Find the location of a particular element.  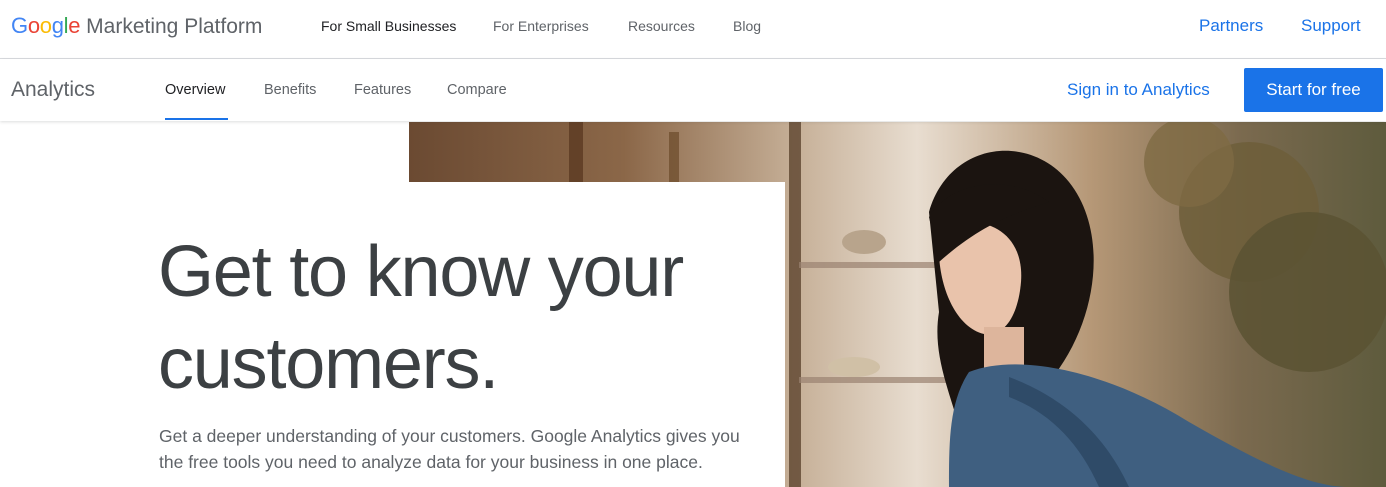

google-marketing-platform-logo: Google Marketing Platform is located at coordinates (136, 28).